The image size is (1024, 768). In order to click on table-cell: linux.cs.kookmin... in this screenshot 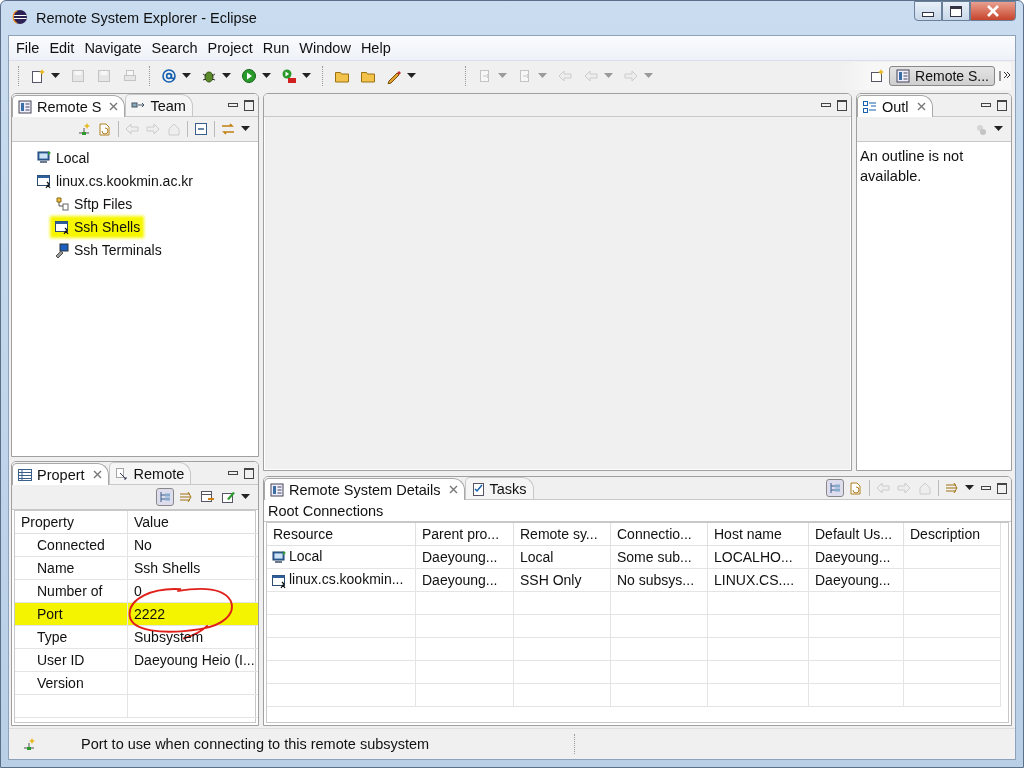, I will do `click(341, 580)`.